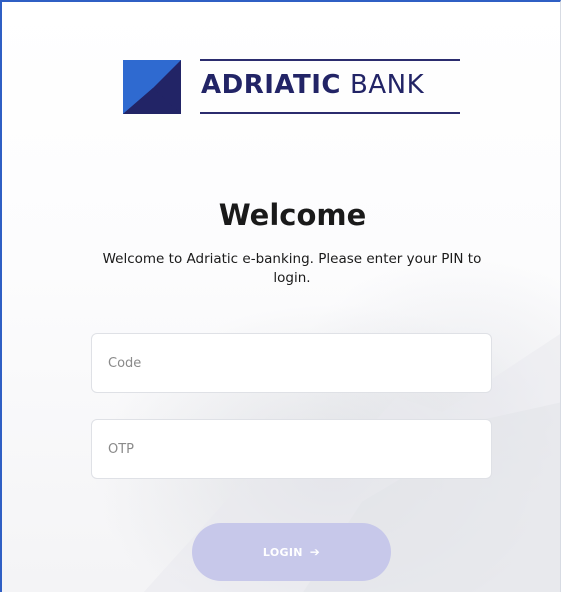 This screenshot has width=561, height=592. I want to click on login-button: LOGIN ➔, so click(291, 552).